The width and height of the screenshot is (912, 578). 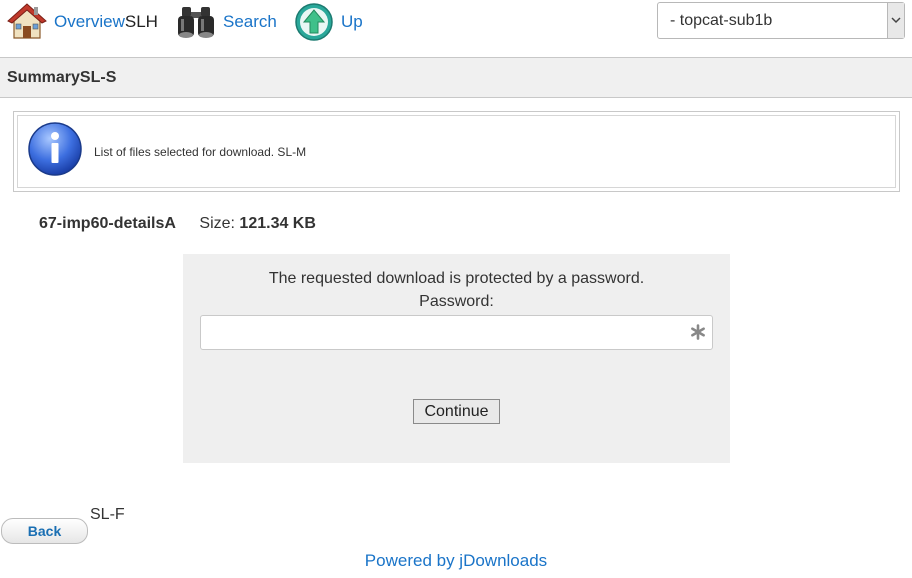 What do you see at coordinates (277, 223) in the screenshot?
I see `file-size-value: 121.34 KB` at bounding box center [277, 223].